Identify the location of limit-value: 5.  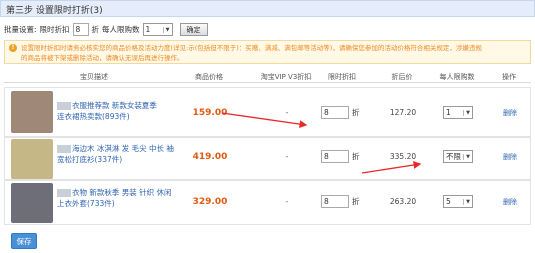
(448, 201).